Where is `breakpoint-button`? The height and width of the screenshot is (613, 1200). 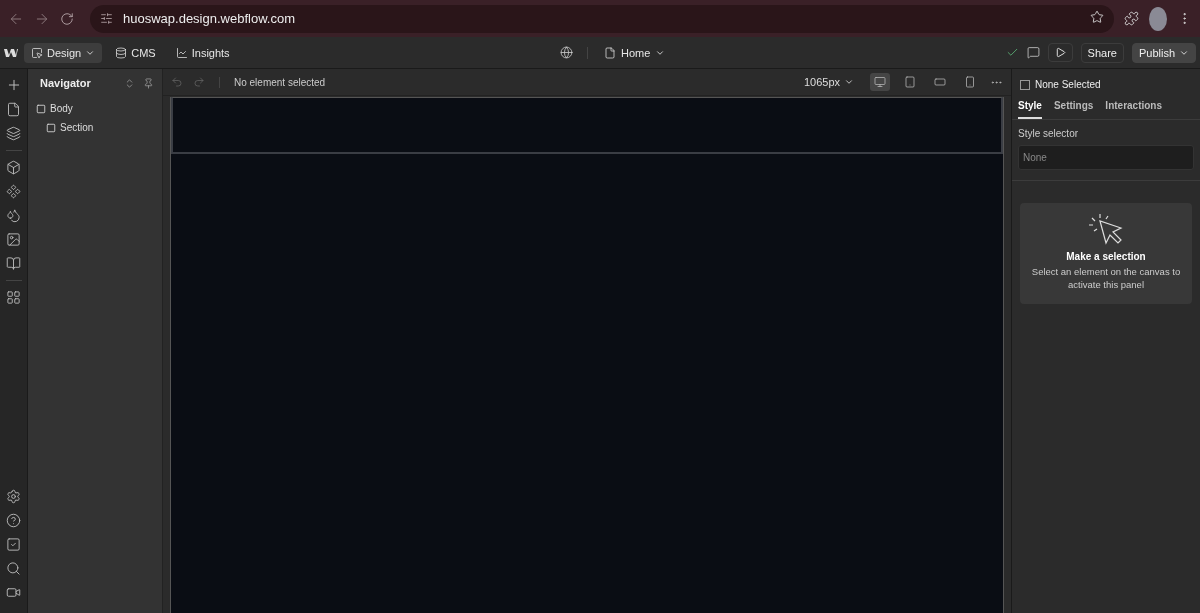 breakpoint-button is located at coordinates (880, 82).